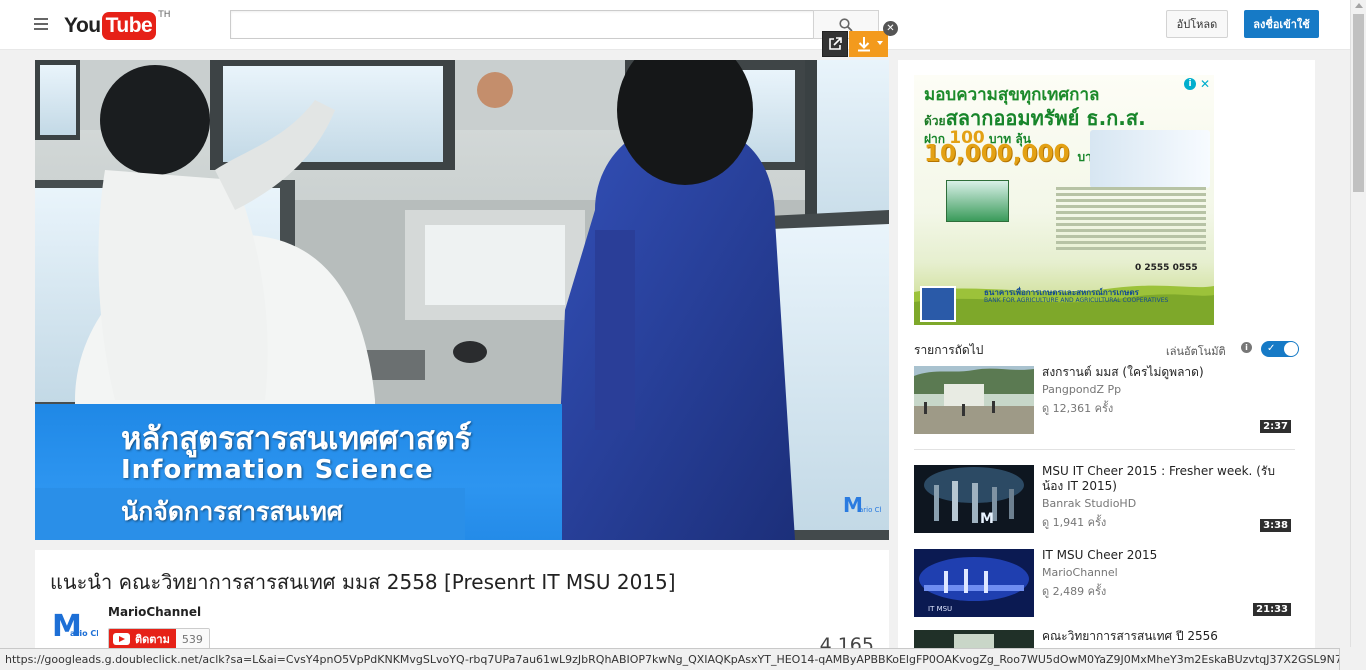 This screenshot has width=1366, height=670. I want to click on external-link-icon, so click(835, 43).